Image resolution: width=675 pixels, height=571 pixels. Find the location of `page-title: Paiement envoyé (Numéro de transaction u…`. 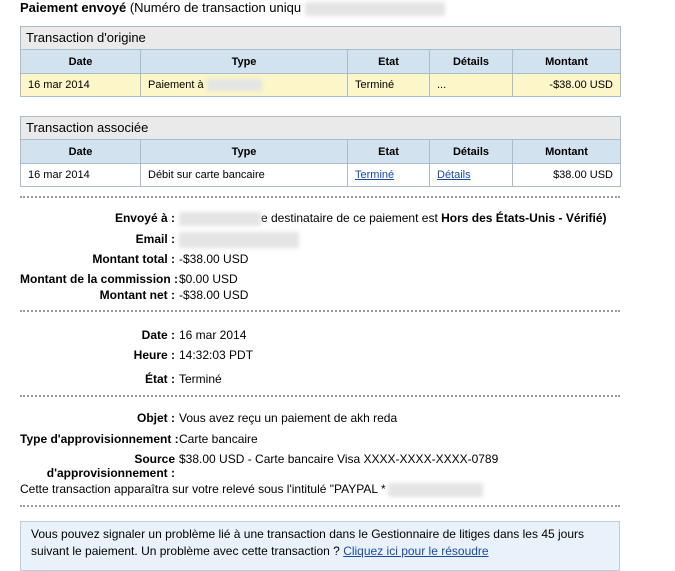

page-title: Paiement envoyé (Numéro de transaction u… is located at coordinates (232, 8).